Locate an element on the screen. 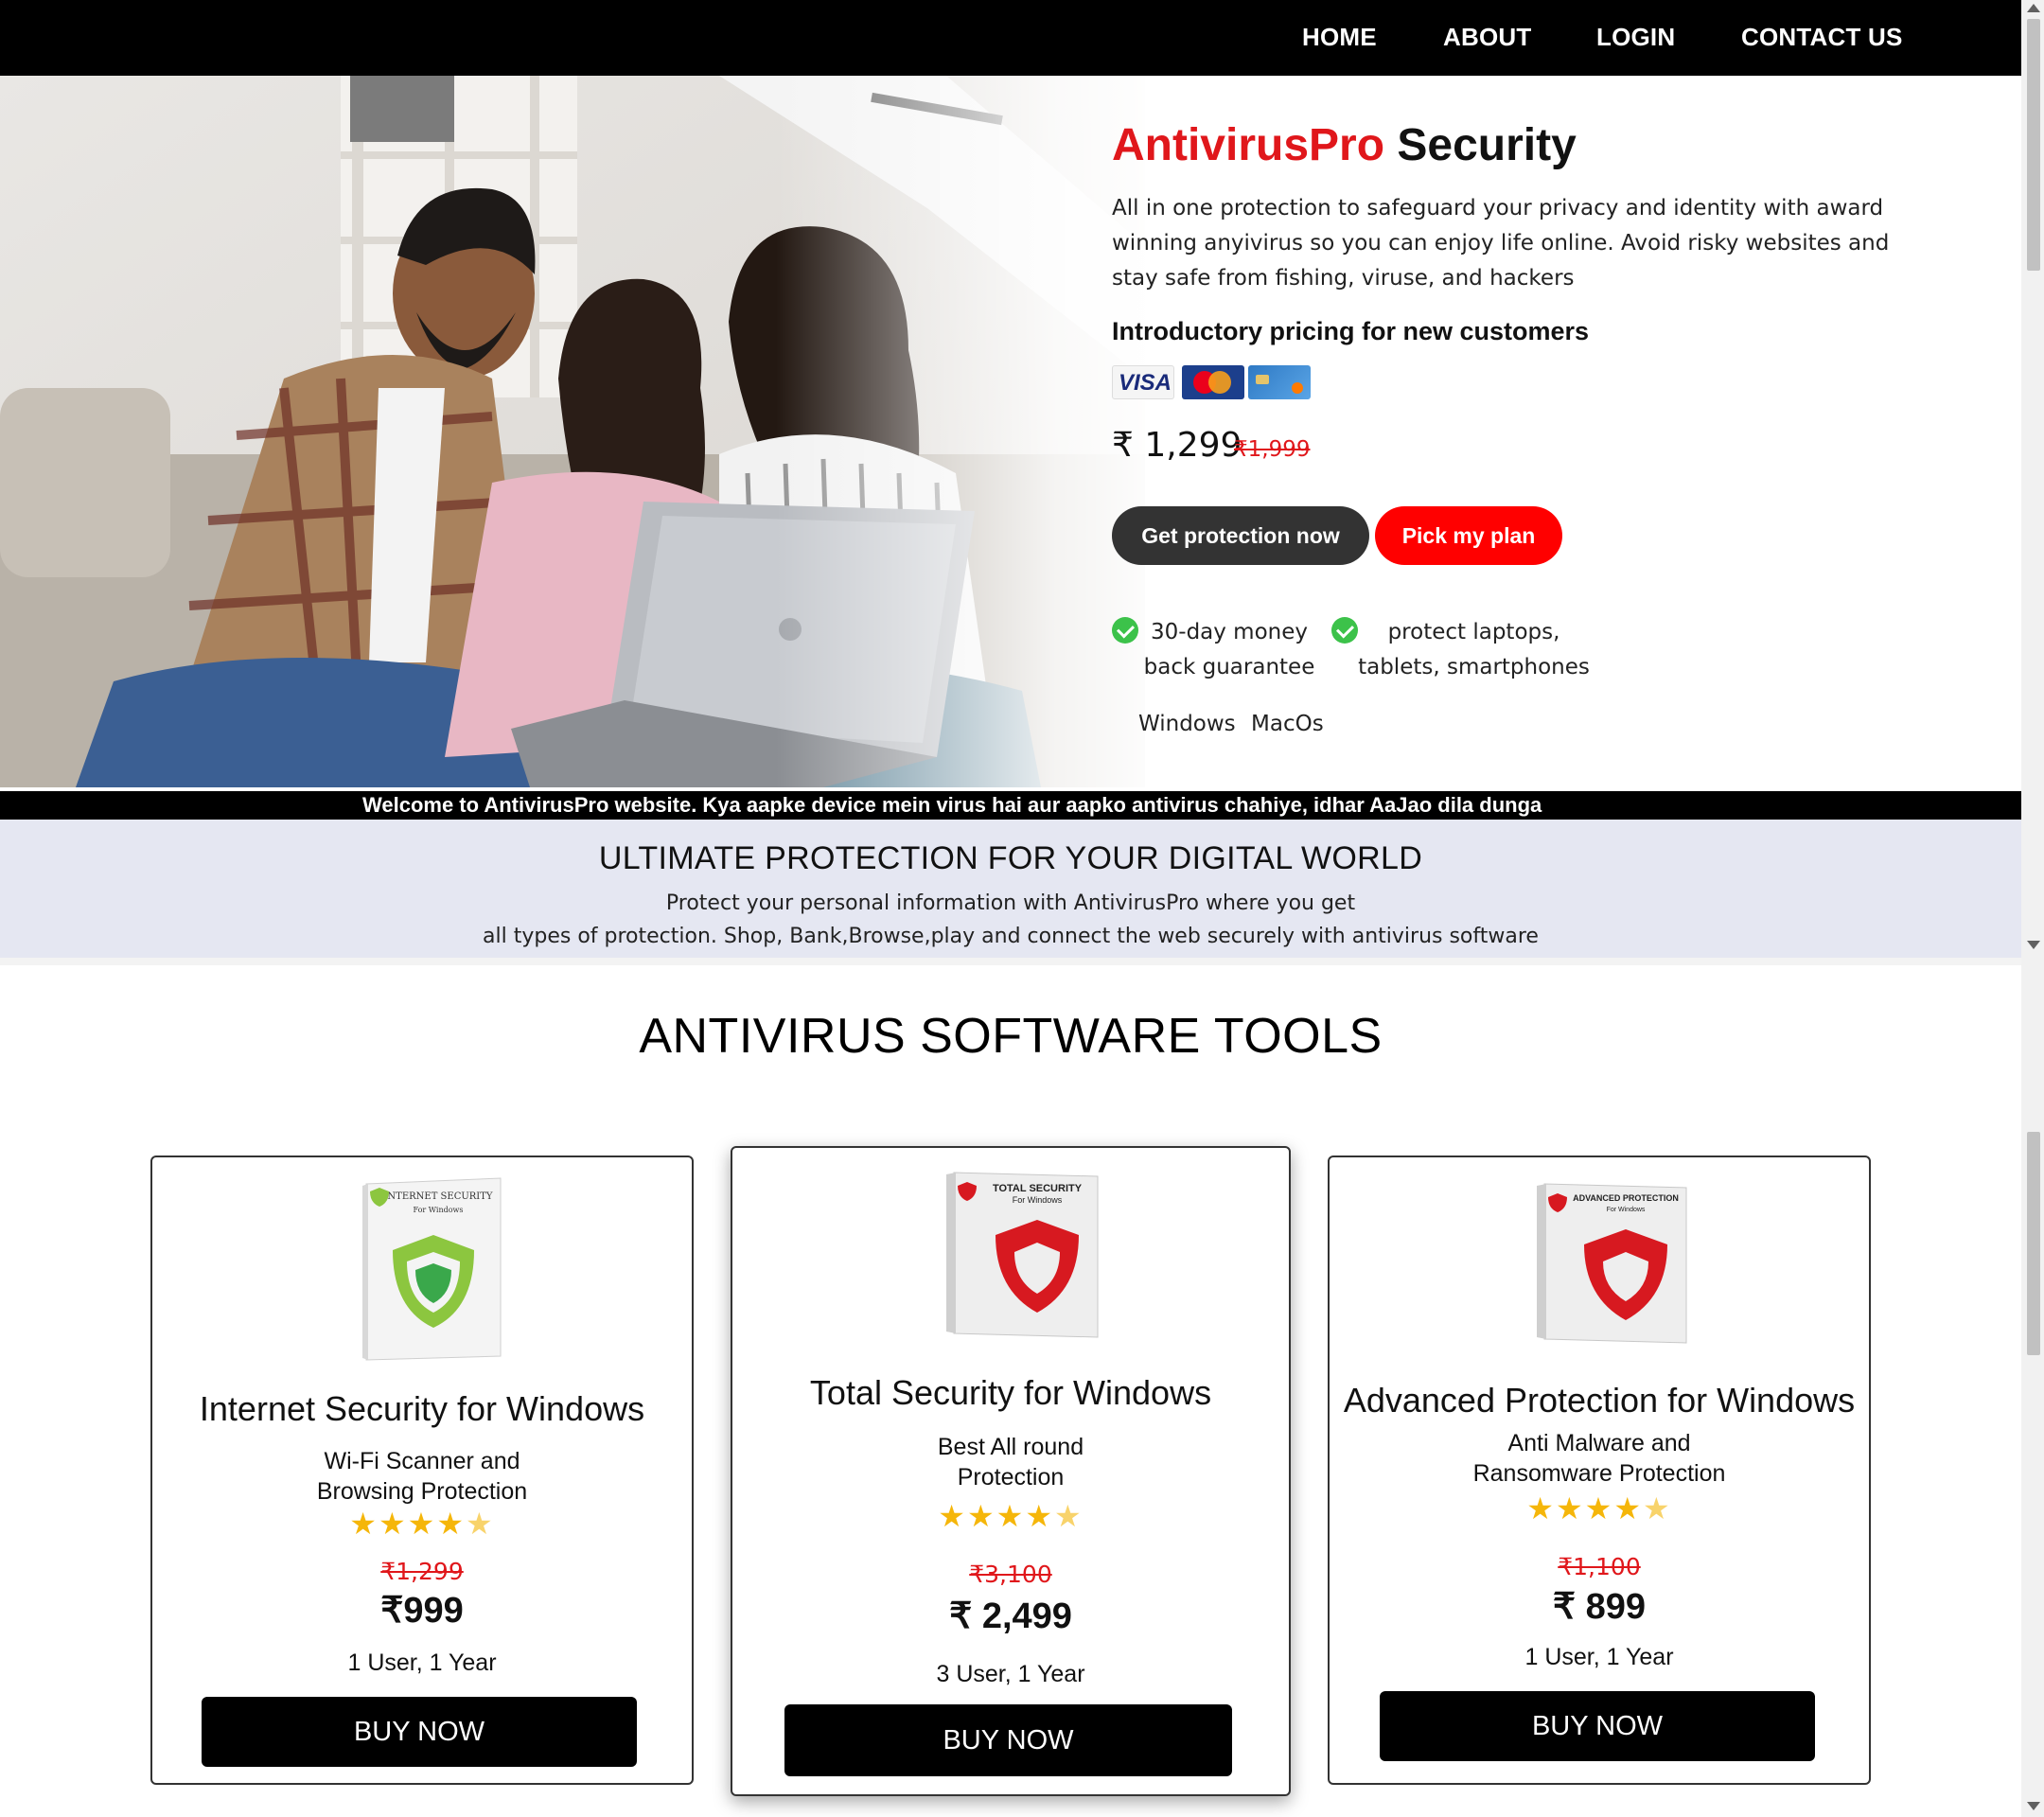 Image resolution: width=2044 pixels, height=1817 pixels. hero-old-price: ₹1,999 is located at coordinates (1272, 450).